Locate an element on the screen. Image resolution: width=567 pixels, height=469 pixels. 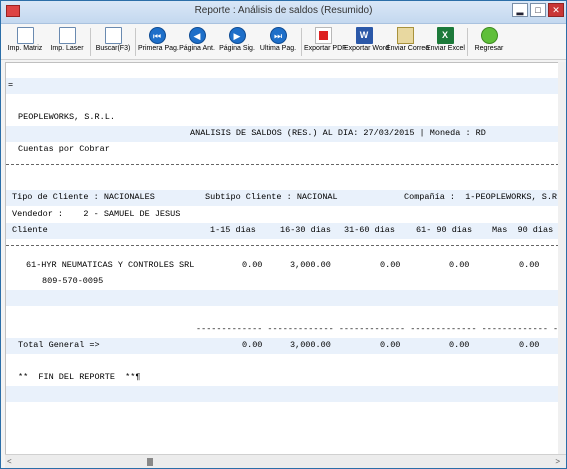
print-laser-icon is located at coordinates (67, 35).